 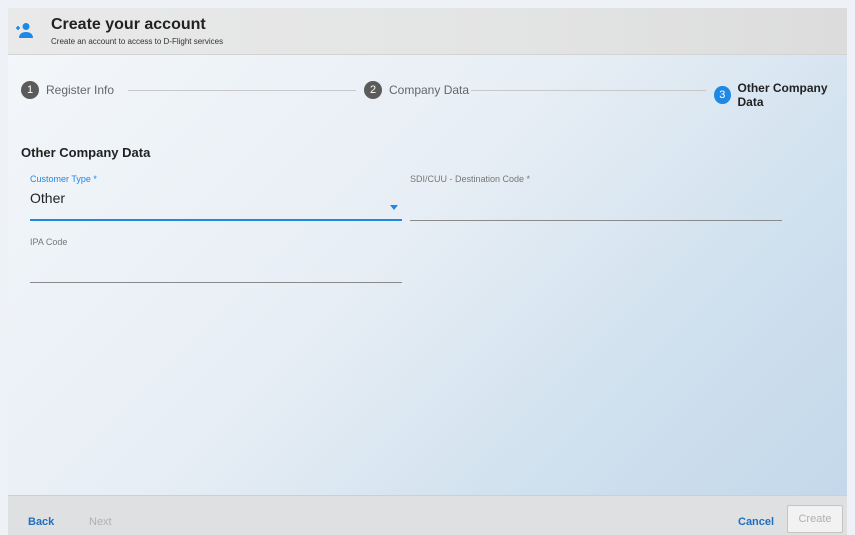 What do you see at coordinates (41, 522) in the screenshot?
I see `back-button: Back` at bounding box center [41, 522].